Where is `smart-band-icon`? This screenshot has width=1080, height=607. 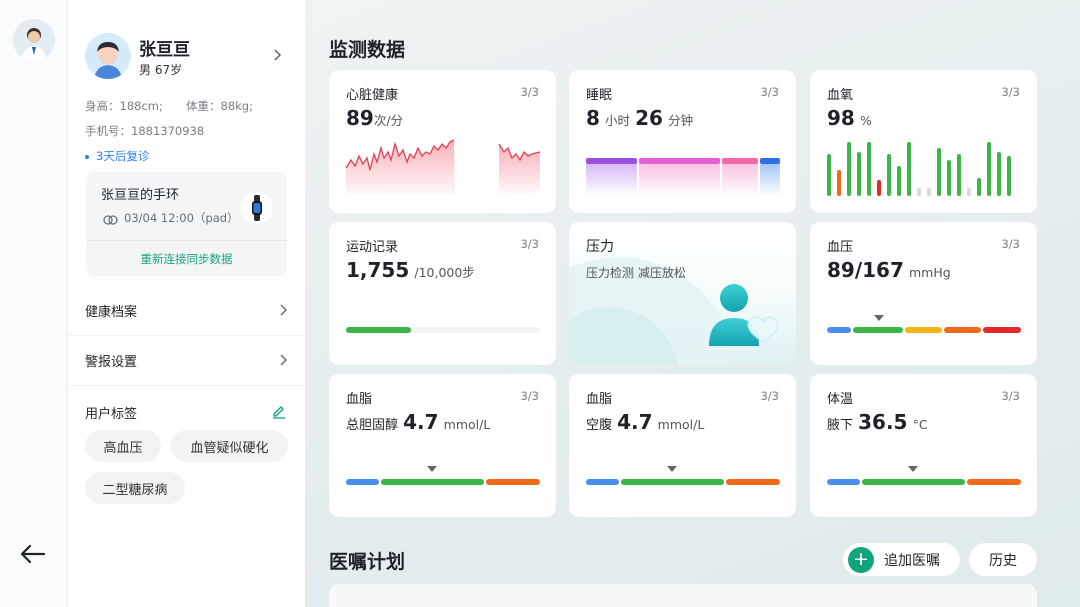 smart-band-icon is located at coordinates (257, 208).